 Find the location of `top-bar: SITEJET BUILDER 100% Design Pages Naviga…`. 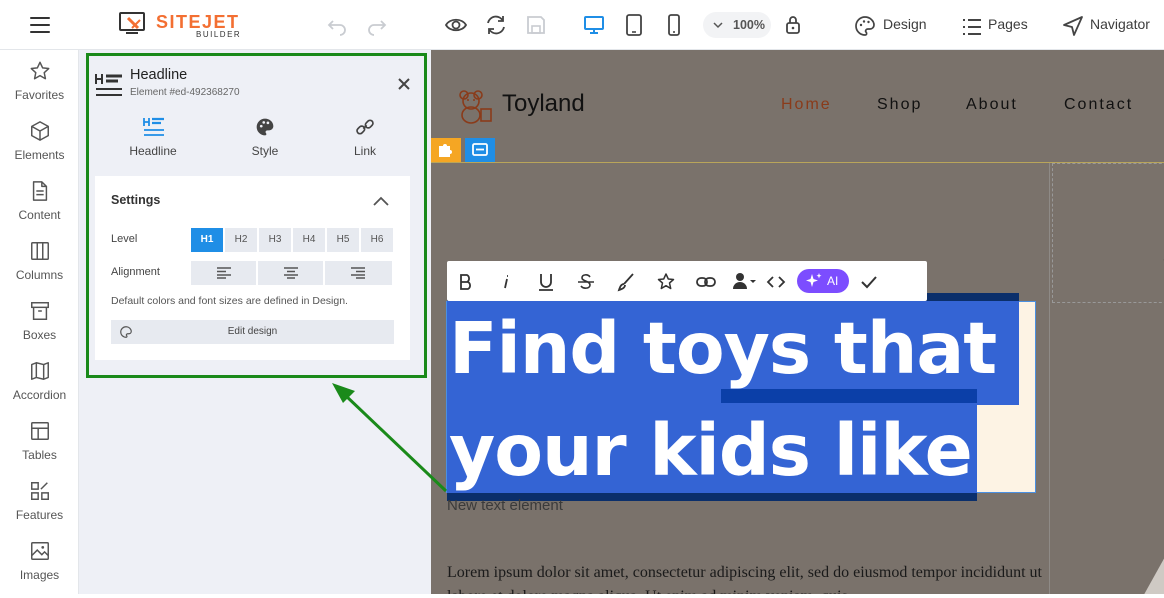

top-bar: SITEJET BUILDER 100% Design Pages Naviga… is located at coordinates (582, 25).